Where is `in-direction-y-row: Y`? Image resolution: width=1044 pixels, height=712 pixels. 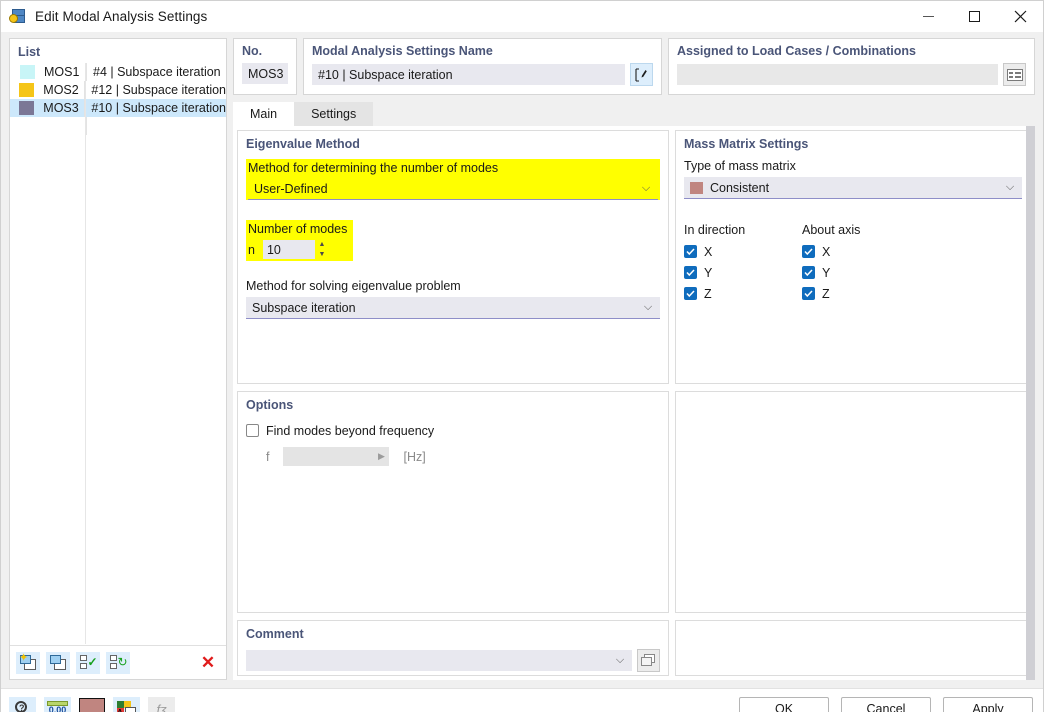 in-direction-y-row: Y is located at coordinates (743, 272).